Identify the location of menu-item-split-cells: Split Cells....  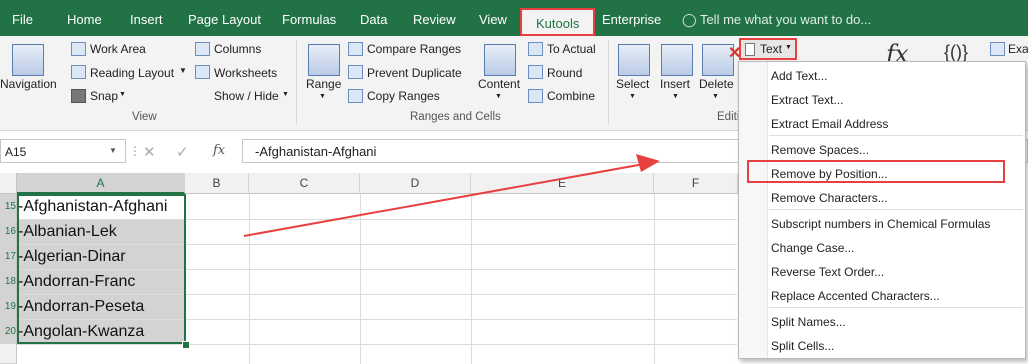
(802, 346).